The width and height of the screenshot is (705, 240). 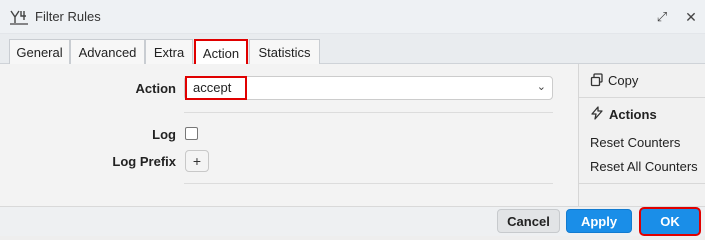 I want to click on tab-action-label: Action, so click(x=221, y=53).